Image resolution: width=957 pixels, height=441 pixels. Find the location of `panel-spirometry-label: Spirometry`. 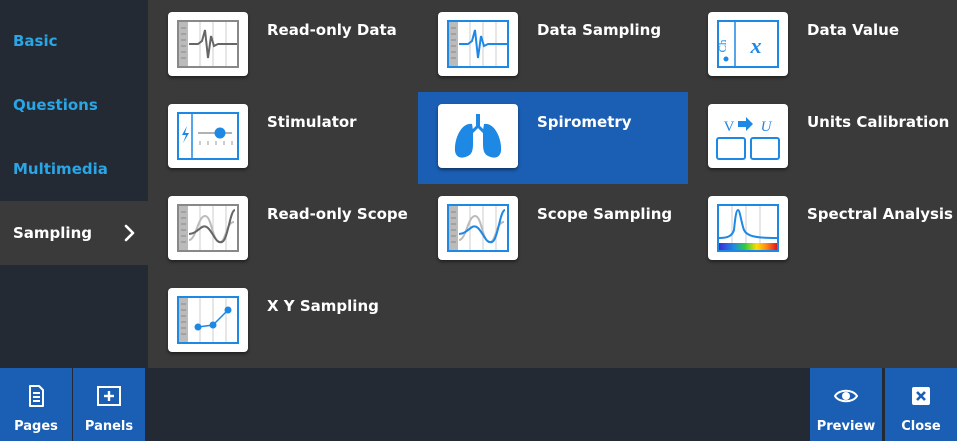

panel-spirometry-label: Spirometry is located at coordinates (584, 122).